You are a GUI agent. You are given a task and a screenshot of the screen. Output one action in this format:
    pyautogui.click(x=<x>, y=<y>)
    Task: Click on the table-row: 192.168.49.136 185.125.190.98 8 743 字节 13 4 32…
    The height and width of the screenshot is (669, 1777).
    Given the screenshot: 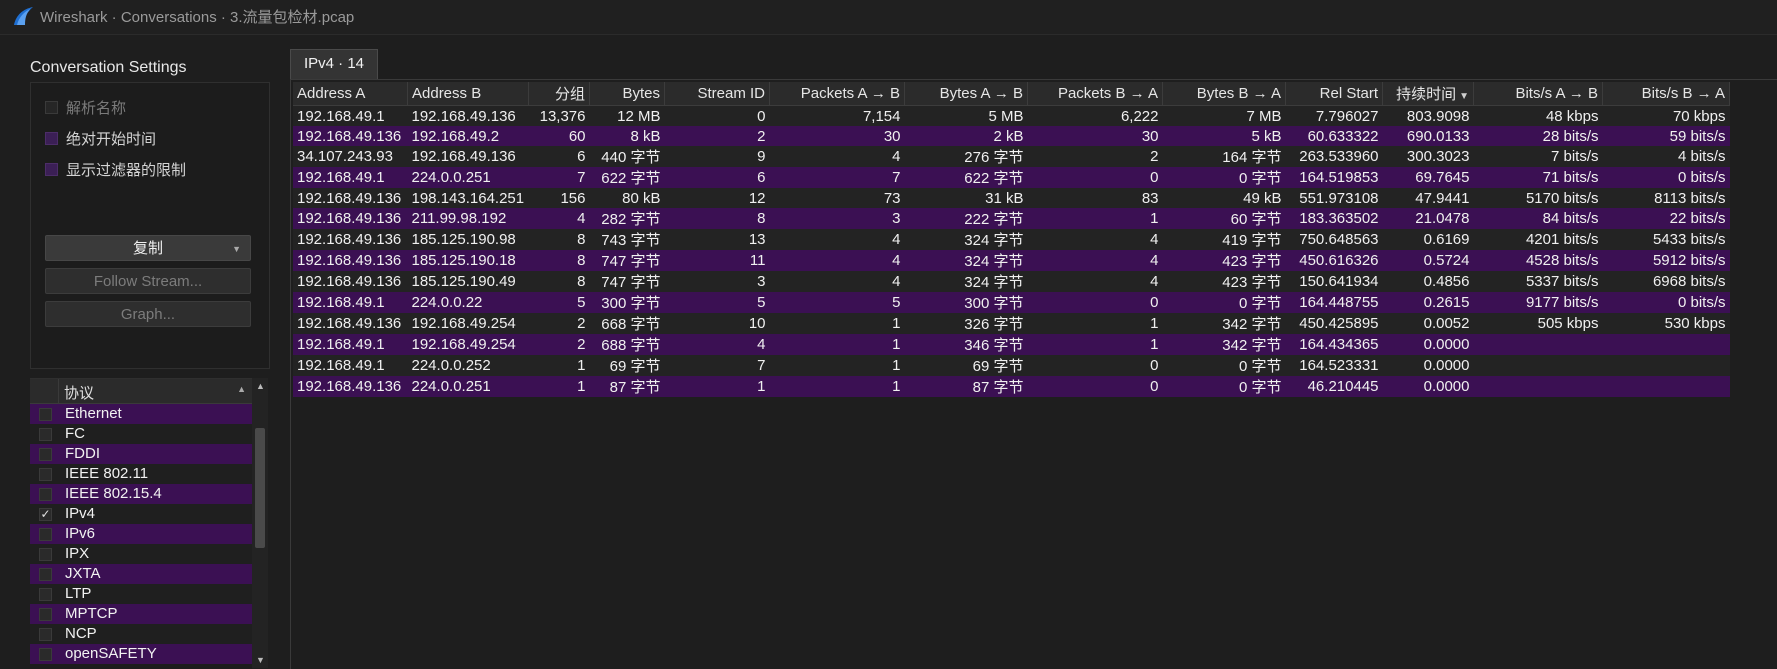 What is the action you would take?
    pyautogui.click(x=1011, y=239)
    